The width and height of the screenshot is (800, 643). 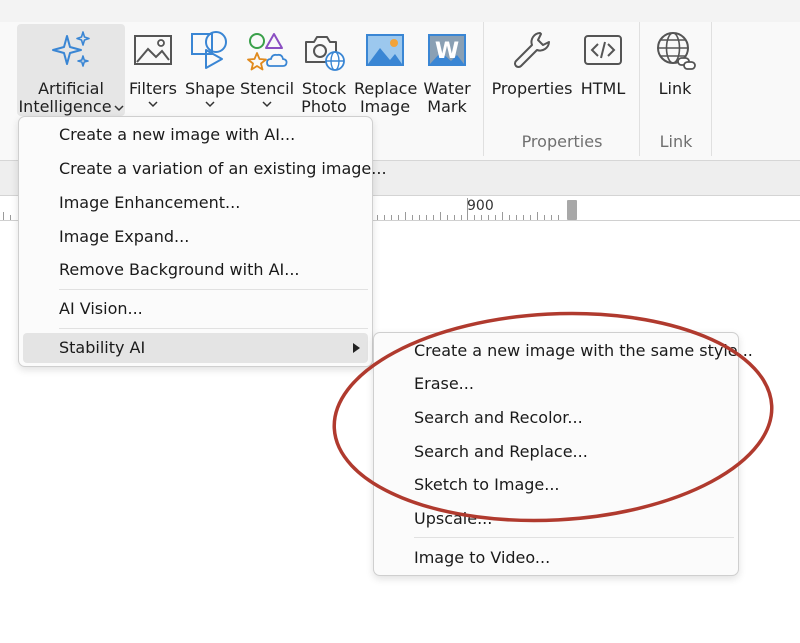 What do you see at coordinates (102, 347) in the screenshot?
I see `menu-item-stability-ai-label: Stability AI` at bounding box center [102, 347].